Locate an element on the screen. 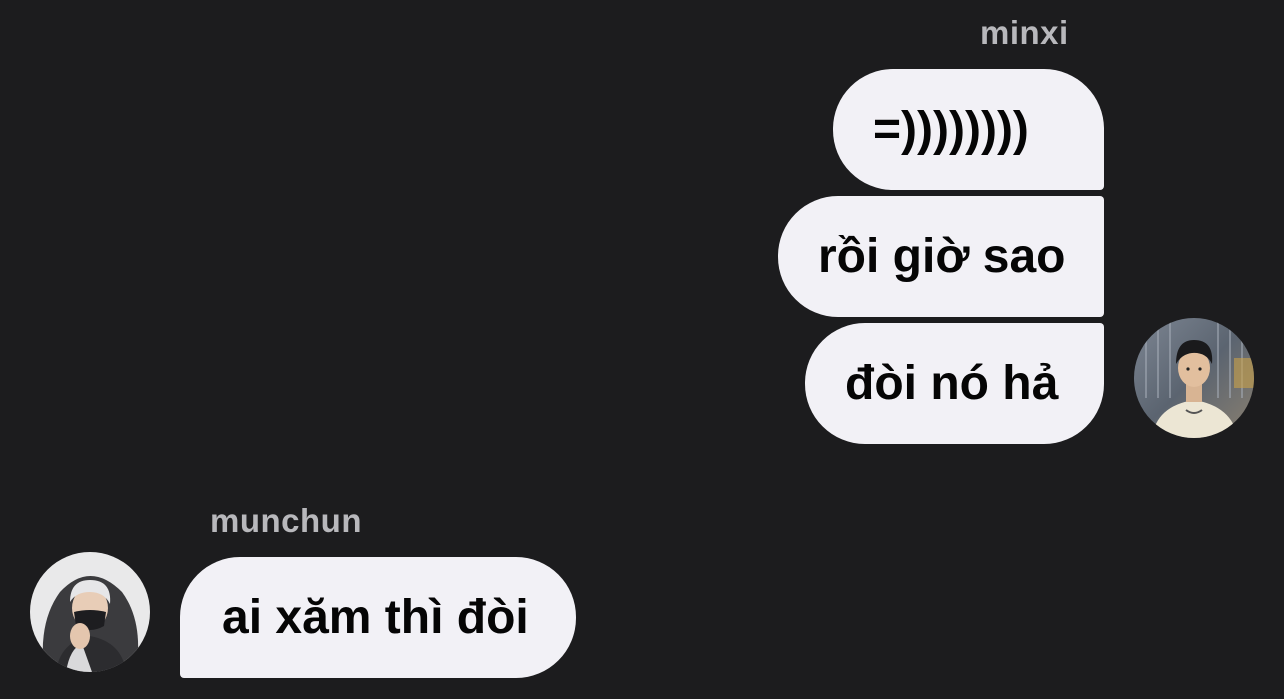 The width and height of the screenshot is (1284, 699). avatar-munchun is located at coordinates (90, 612).